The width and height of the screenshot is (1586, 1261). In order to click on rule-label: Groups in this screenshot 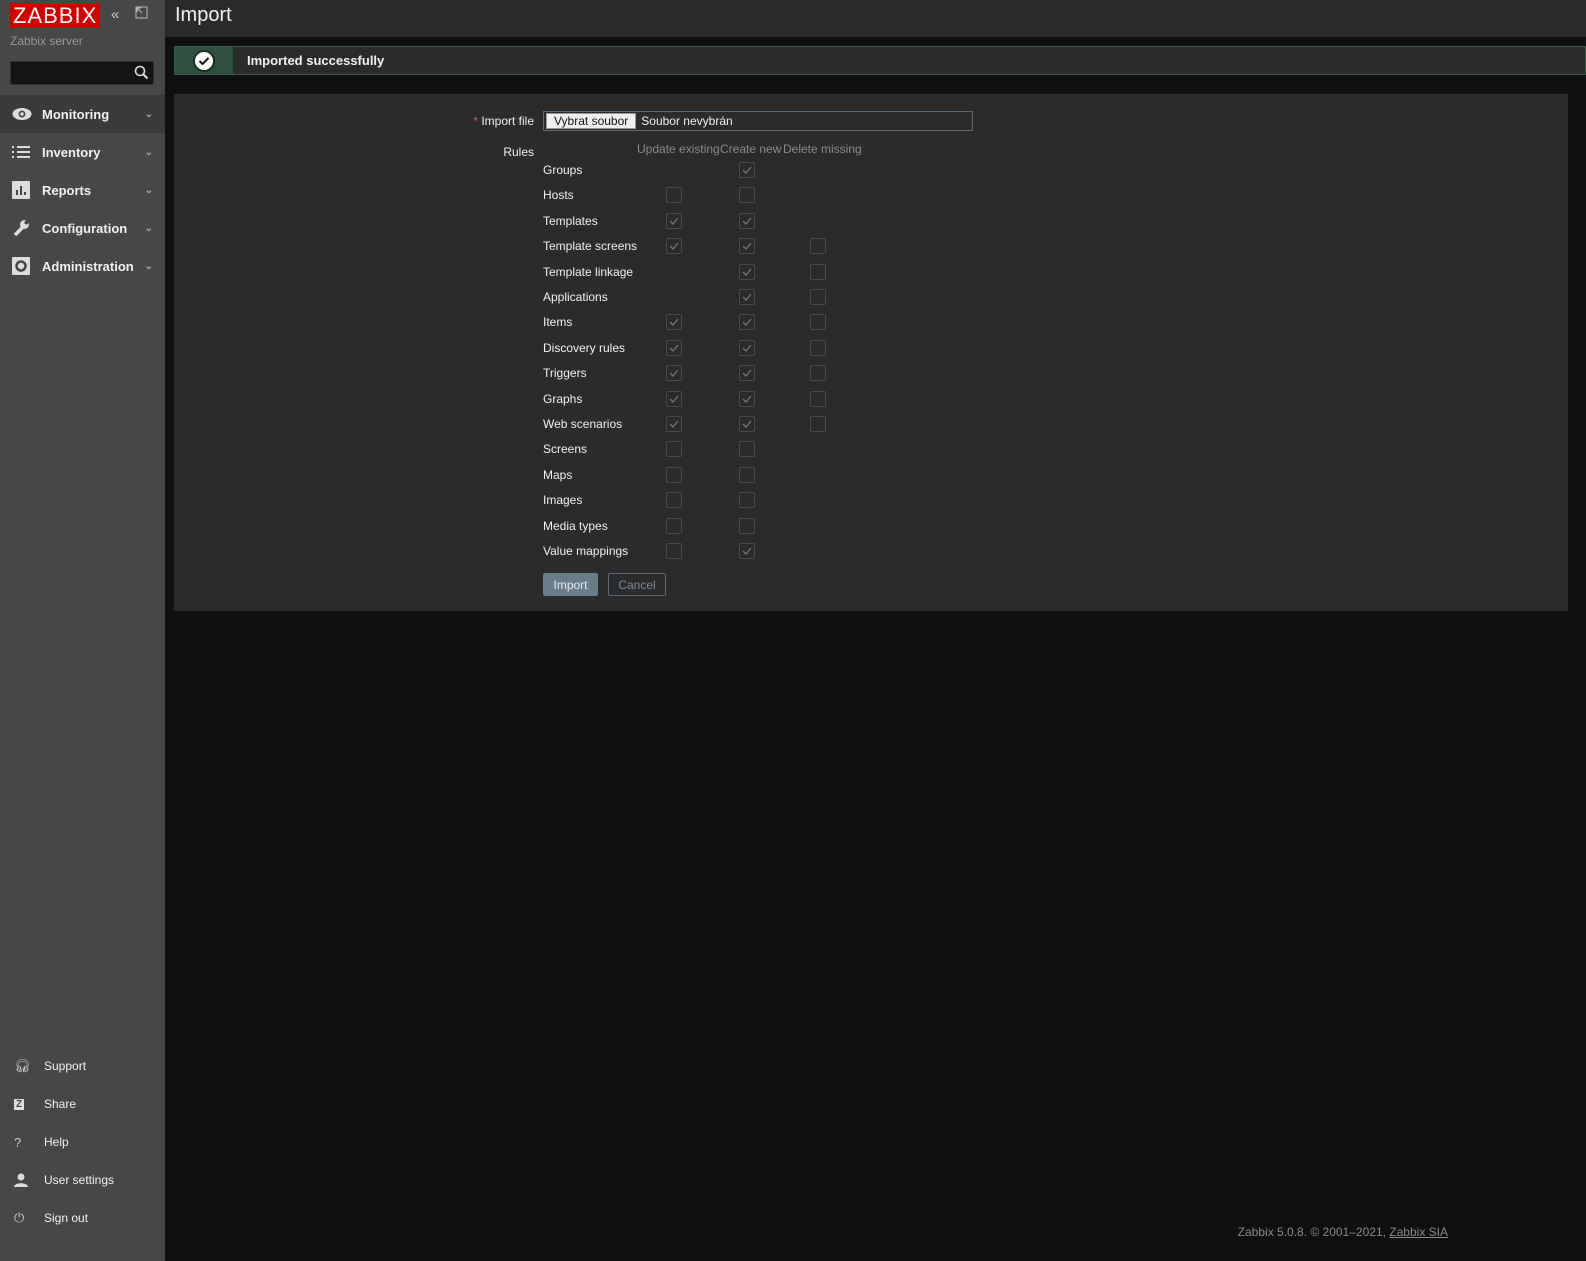, I will do `click(563, 170)`.